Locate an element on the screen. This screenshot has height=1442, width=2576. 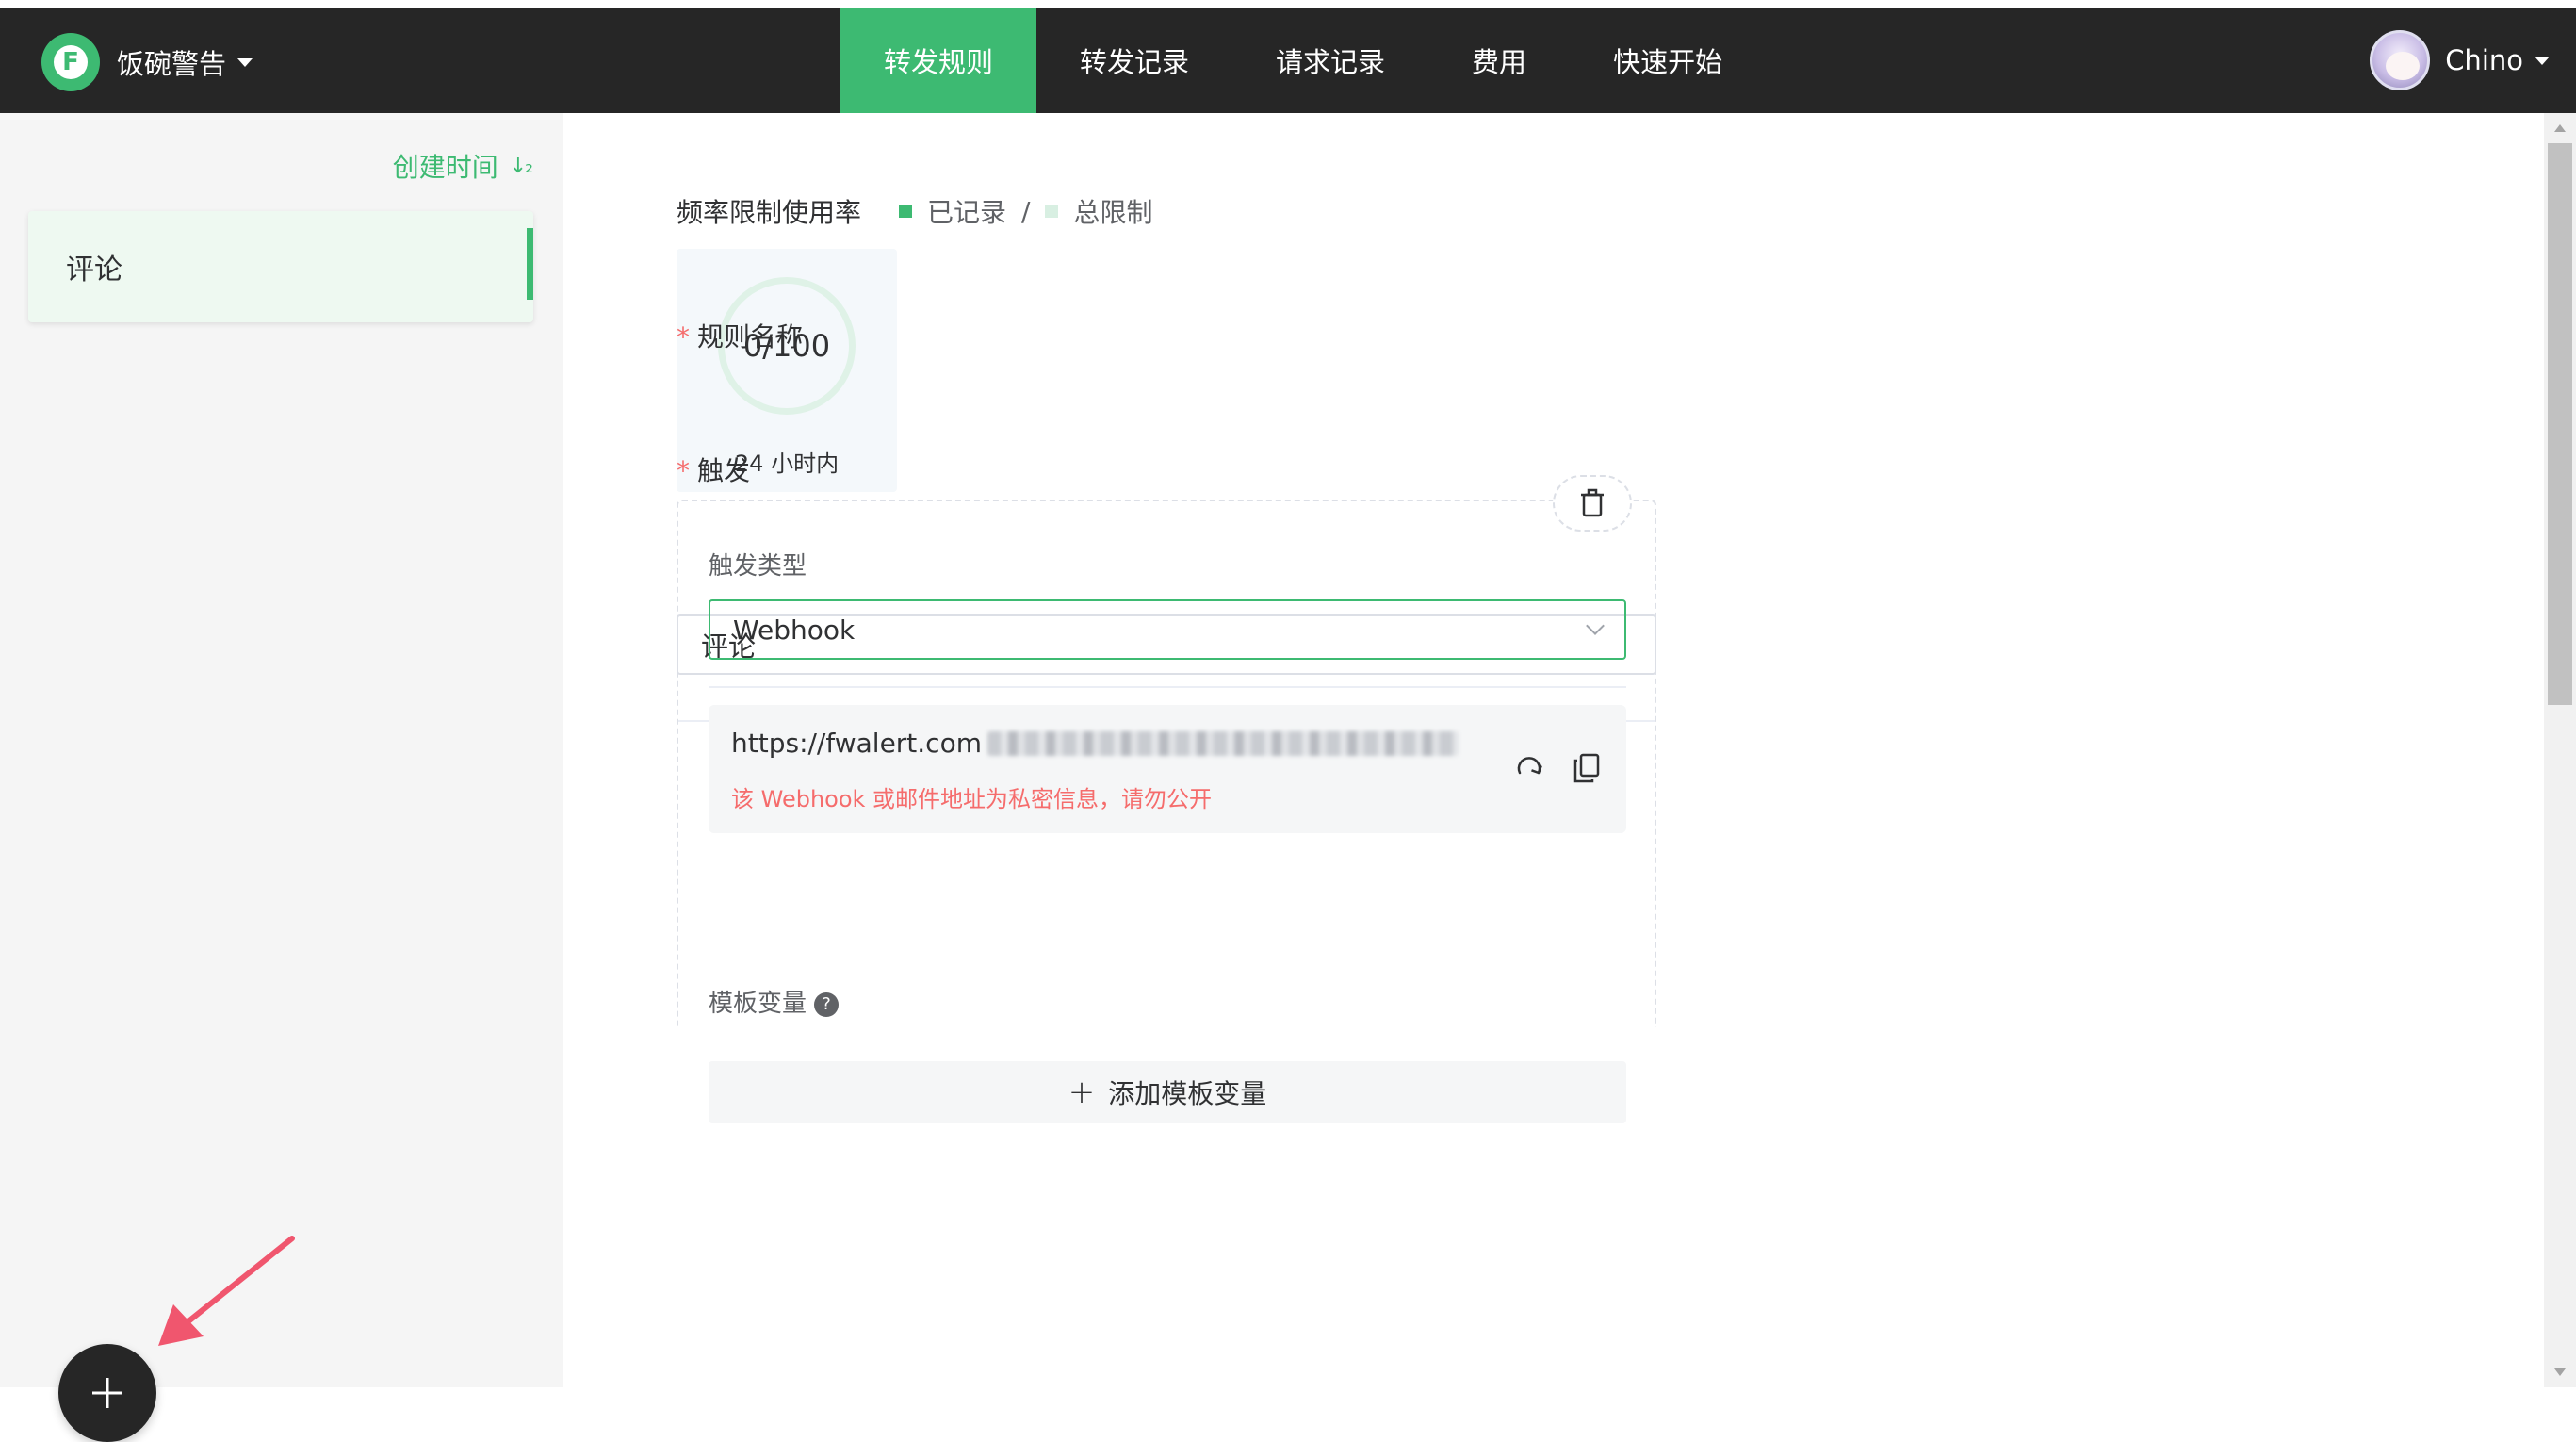
add-template-var-button: + 添加模板变量 is located at coordinates (1167, 1092).